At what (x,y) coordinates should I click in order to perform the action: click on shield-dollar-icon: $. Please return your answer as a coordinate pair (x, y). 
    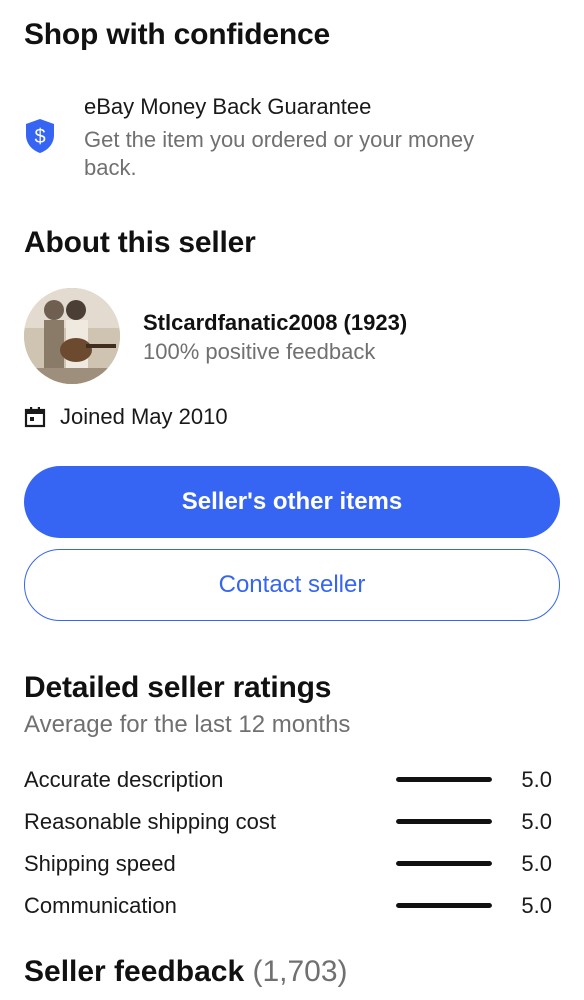
    Looking at the image, I should click on (40, 136).